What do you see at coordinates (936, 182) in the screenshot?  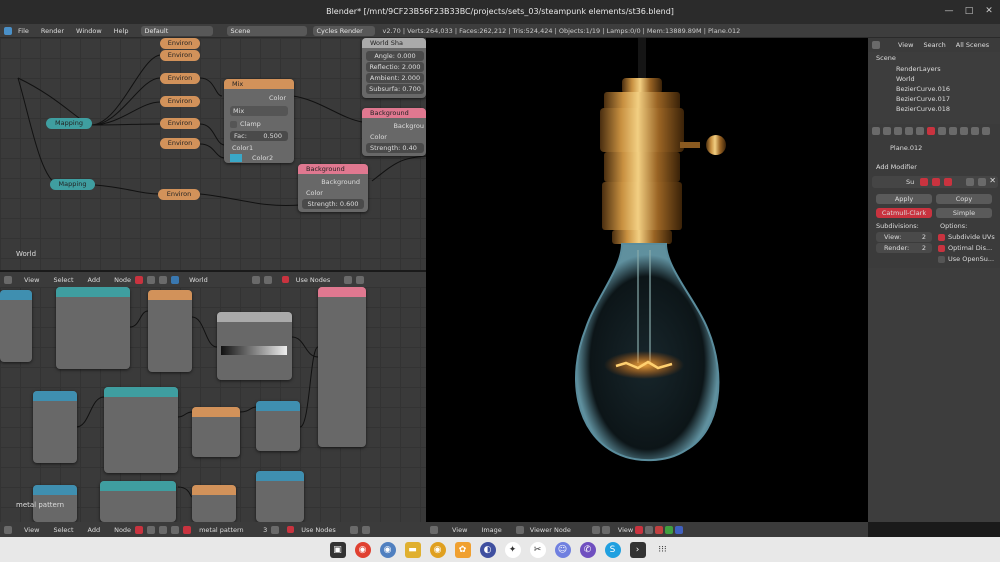 I see `modifier-view-icon` at bounding box center [936, 182].